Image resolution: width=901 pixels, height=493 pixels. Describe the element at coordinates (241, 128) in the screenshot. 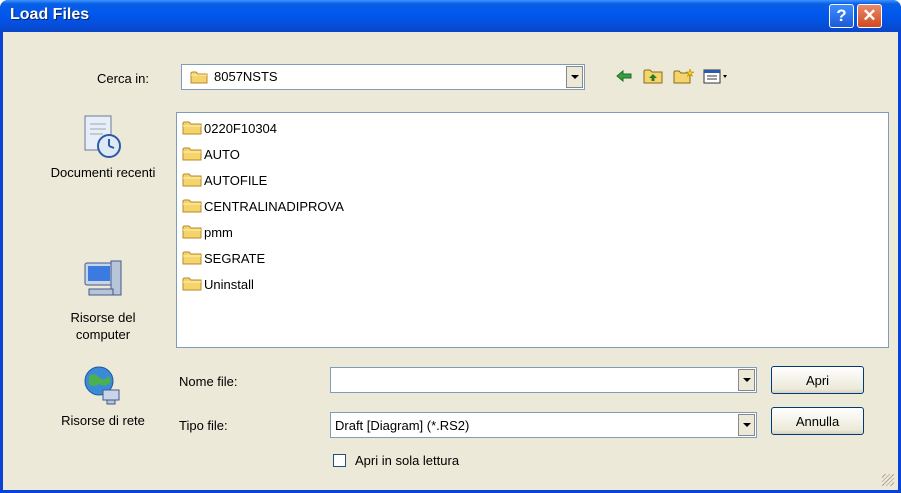

I see `file-name: 0220F10304` at that location.